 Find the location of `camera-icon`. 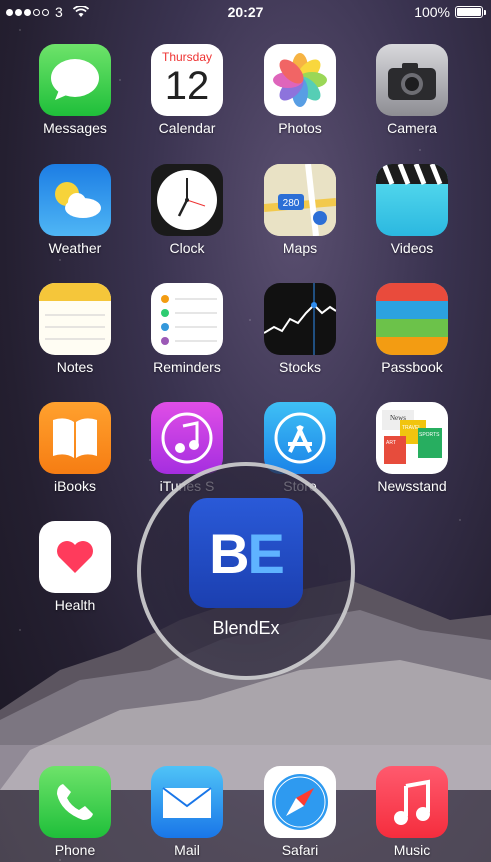

camera-icon is located at coordinates (412, 80).